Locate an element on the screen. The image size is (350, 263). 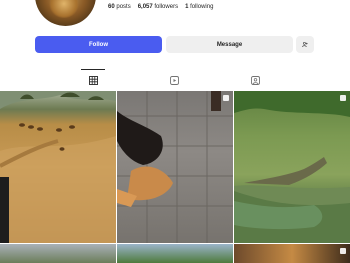
tagged-icon is located at coordinates (255, 80).